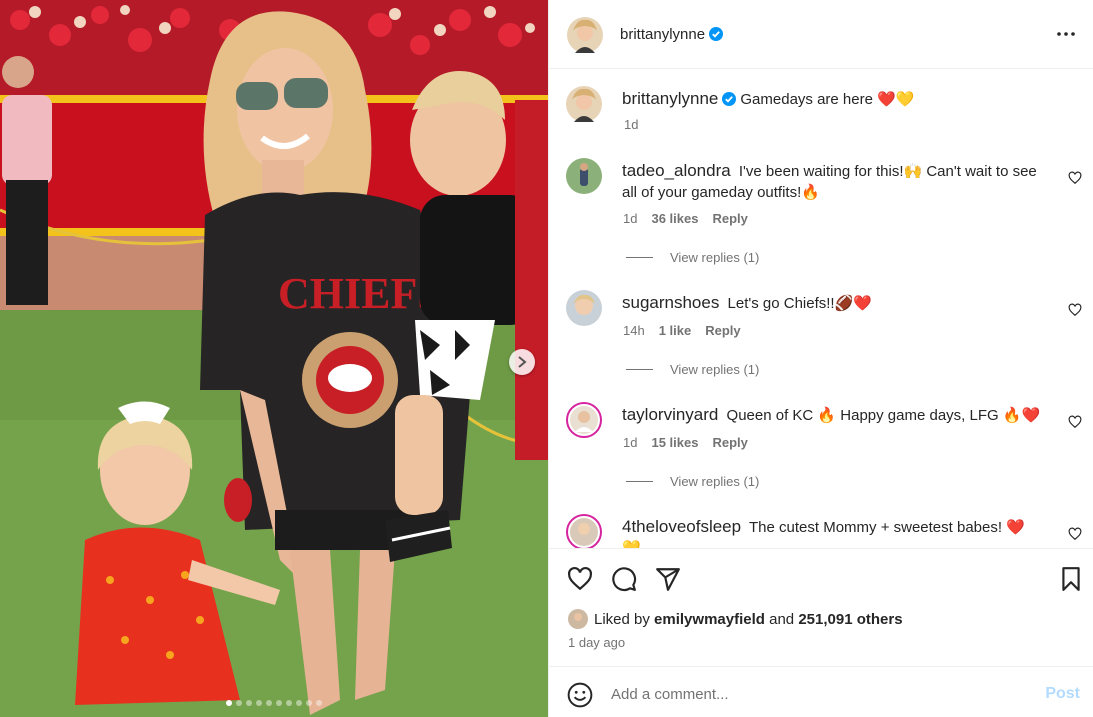  I want to click on comment-likes: 15 likes, so click(674, 442).